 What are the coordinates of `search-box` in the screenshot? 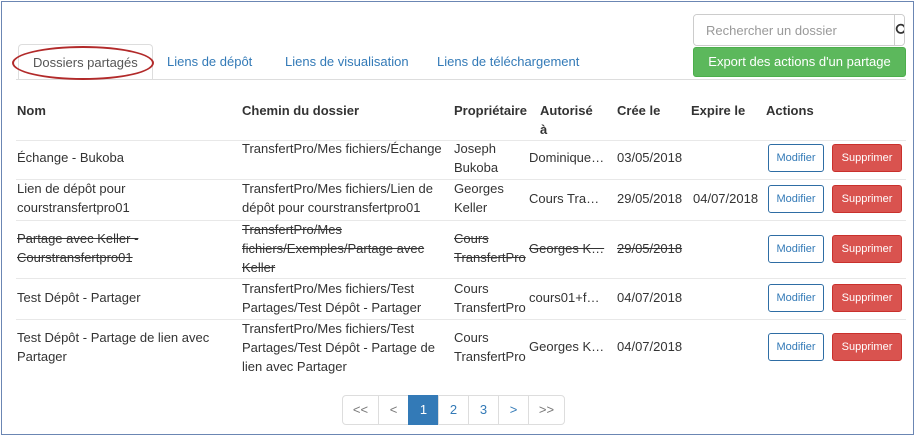 It's located at (799, 30).